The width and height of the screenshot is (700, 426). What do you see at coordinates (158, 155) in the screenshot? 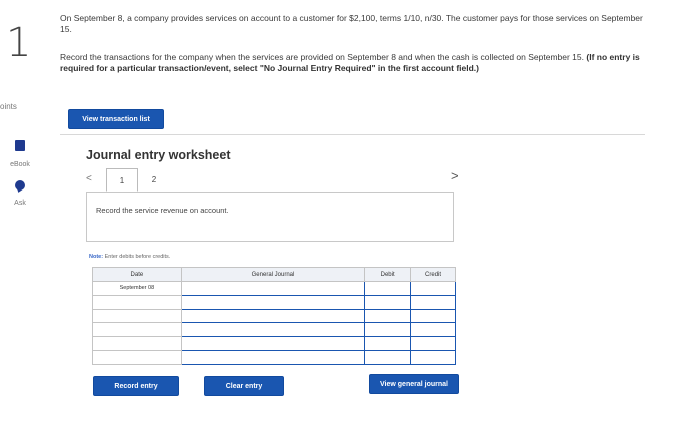
I see `worksheet-title: Journal entry worksheet` at bounding box center [158, 155].